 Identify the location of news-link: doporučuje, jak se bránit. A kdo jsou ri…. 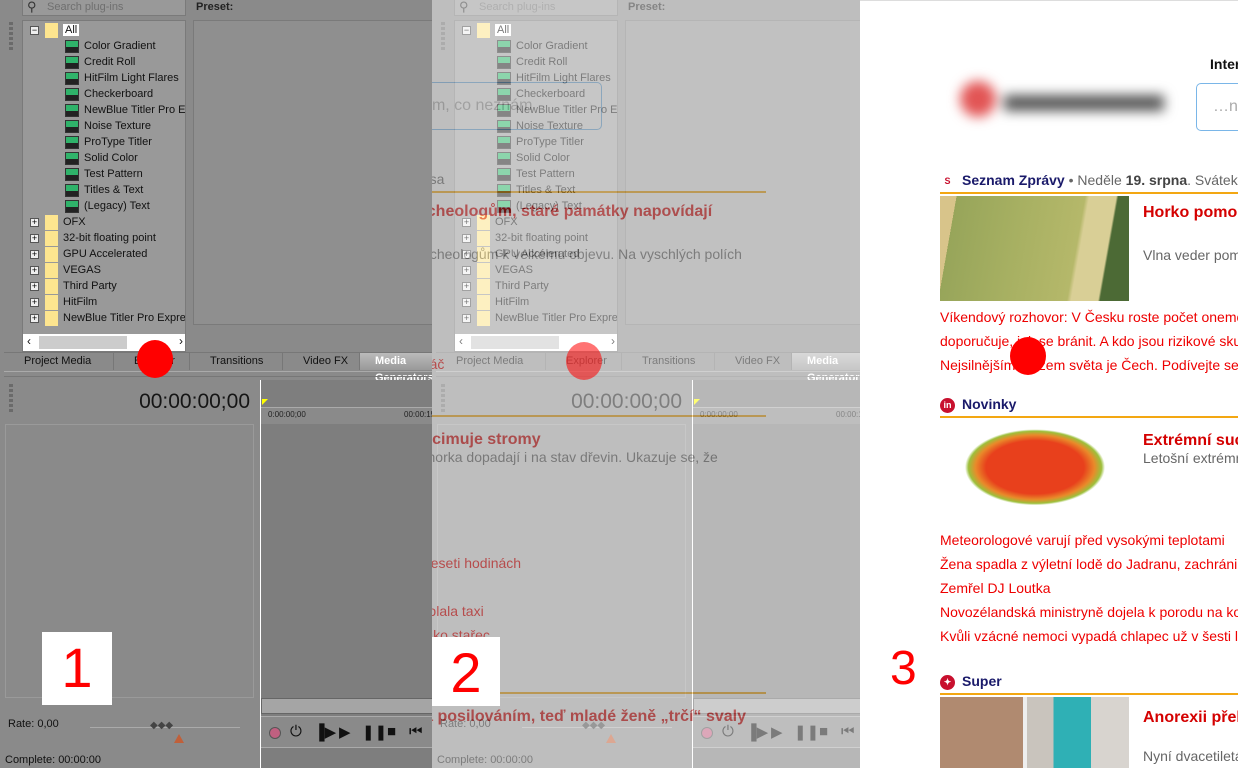
(1089, 341).